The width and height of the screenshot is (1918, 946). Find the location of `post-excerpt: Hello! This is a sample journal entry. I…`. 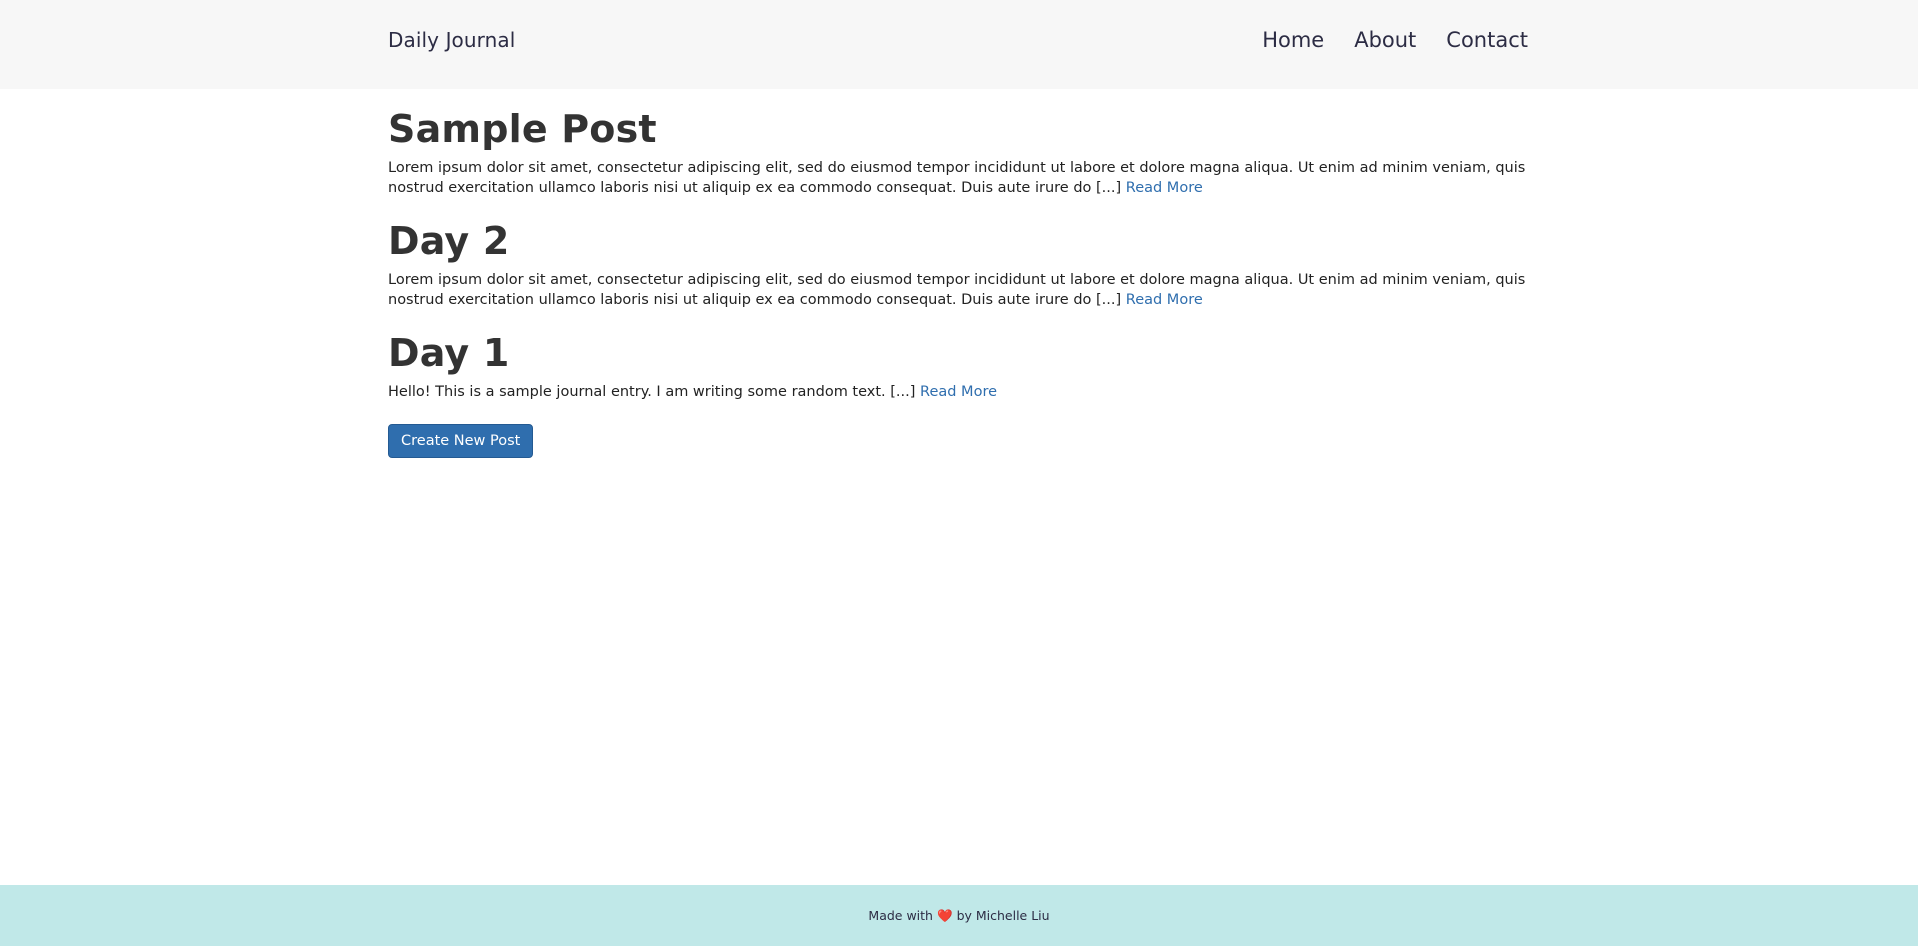

post-excerpt: Hello! This is a sample journal entry. I… is located at coordinates (958, 392).